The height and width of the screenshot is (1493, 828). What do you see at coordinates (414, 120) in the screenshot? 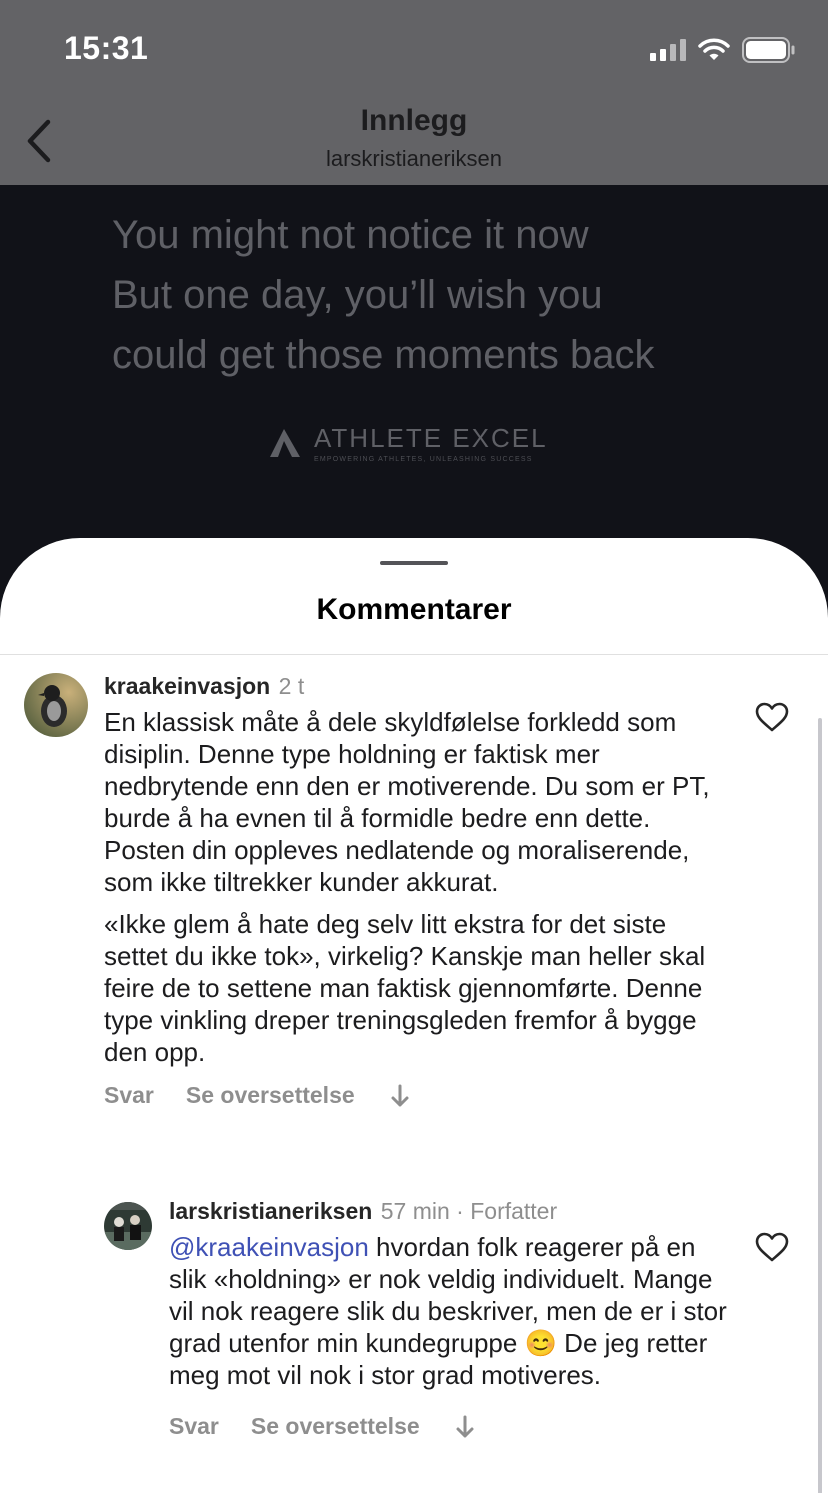
I see `page-title: Innlegg` at bounding box center [414, 120].